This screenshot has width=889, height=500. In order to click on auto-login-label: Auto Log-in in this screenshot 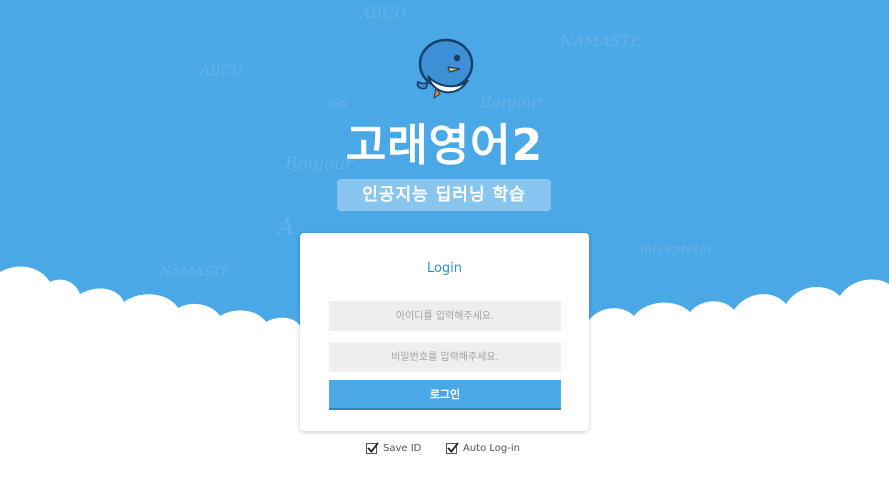, I will do `click(491, 448)`.